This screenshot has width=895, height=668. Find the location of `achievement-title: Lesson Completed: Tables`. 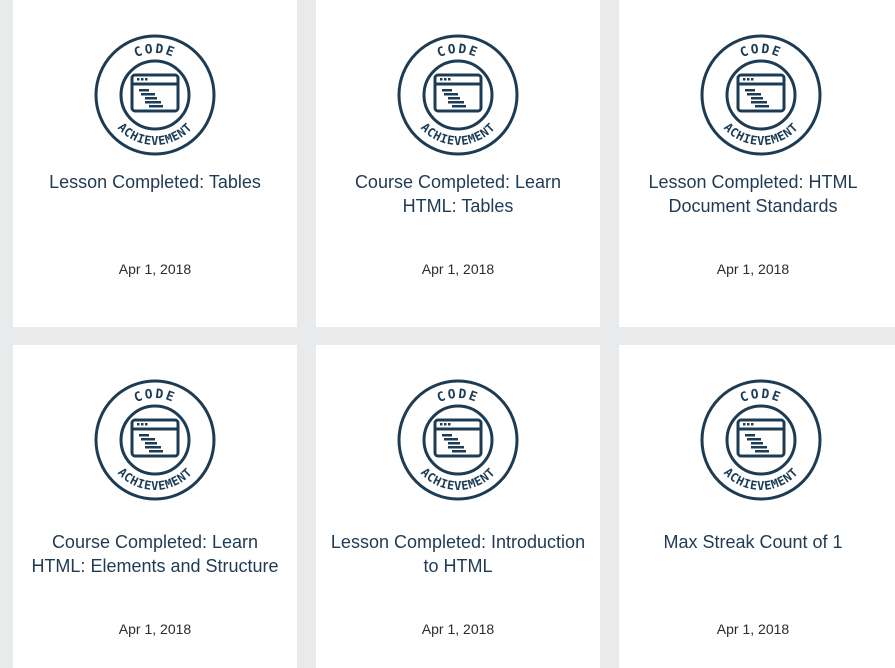

achievement-title: Lesson Completed: Tables is located at coordinates (155, 182).